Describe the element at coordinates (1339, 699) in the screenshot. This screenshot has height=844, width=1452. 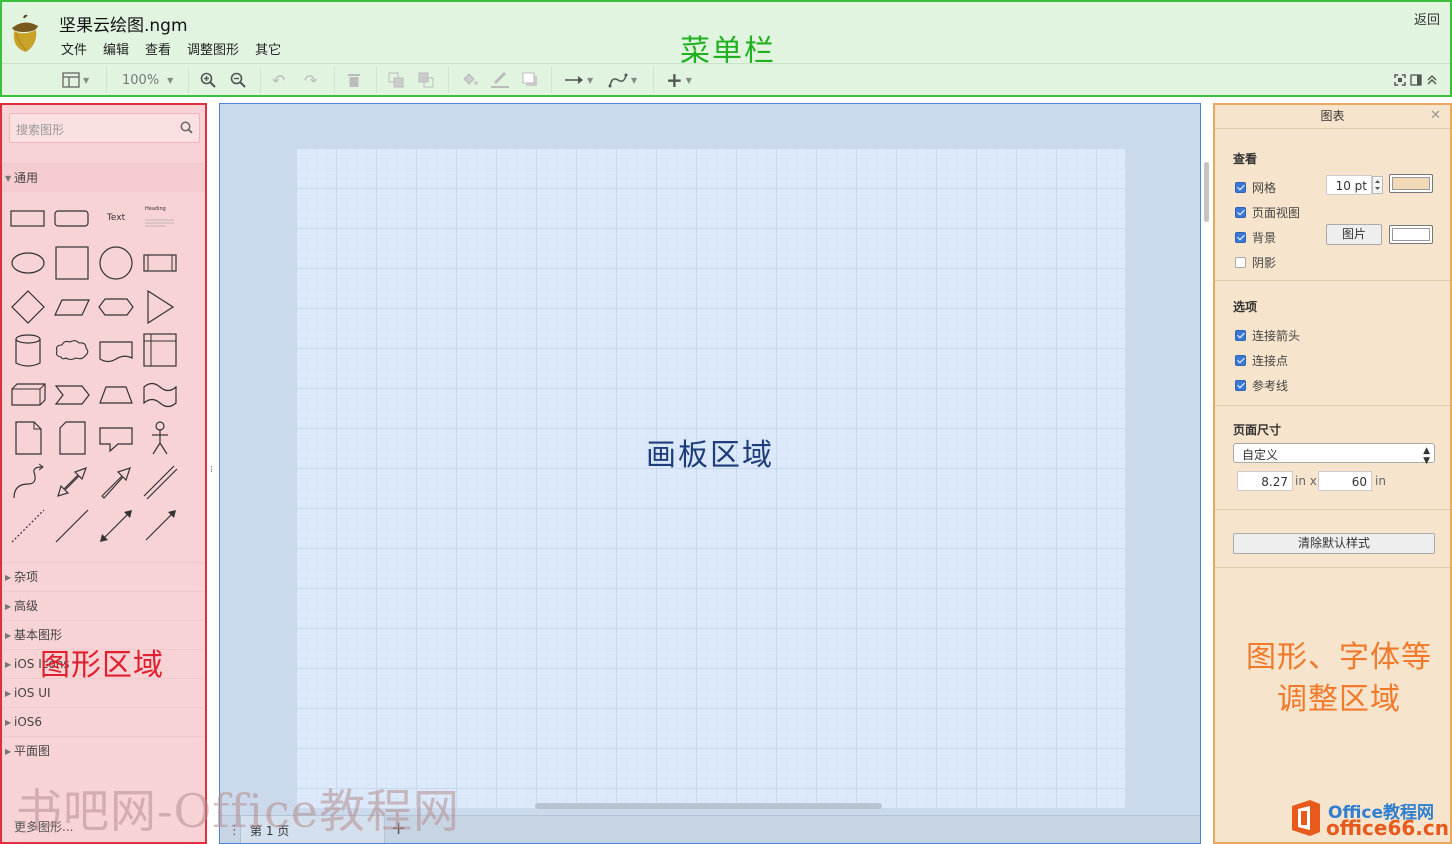
I see `format-region-annotation-line2: 调整区域` at that location.